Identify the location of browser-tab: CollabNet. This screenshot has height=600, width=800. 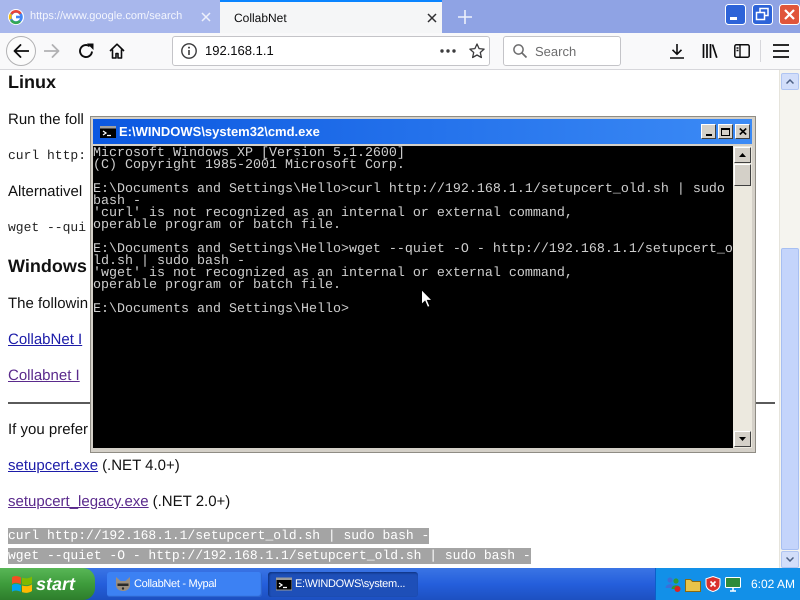
(331, 16).